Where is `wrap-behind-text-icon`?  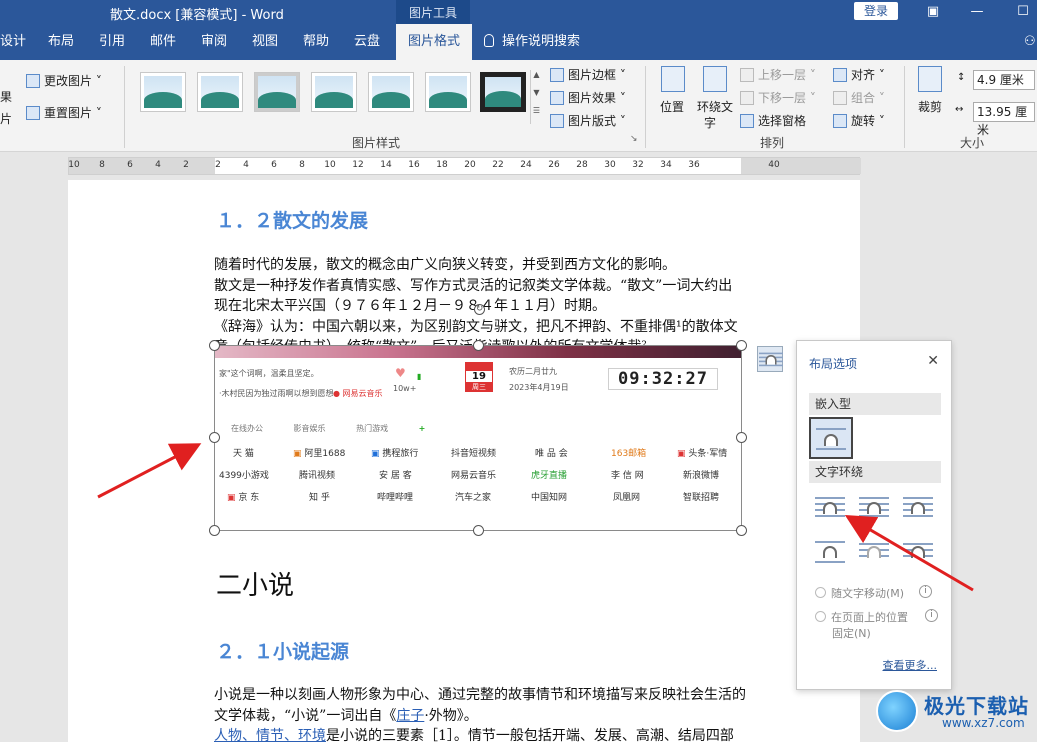 wrap-behind-text-icon is located at coordinates (874, 551).